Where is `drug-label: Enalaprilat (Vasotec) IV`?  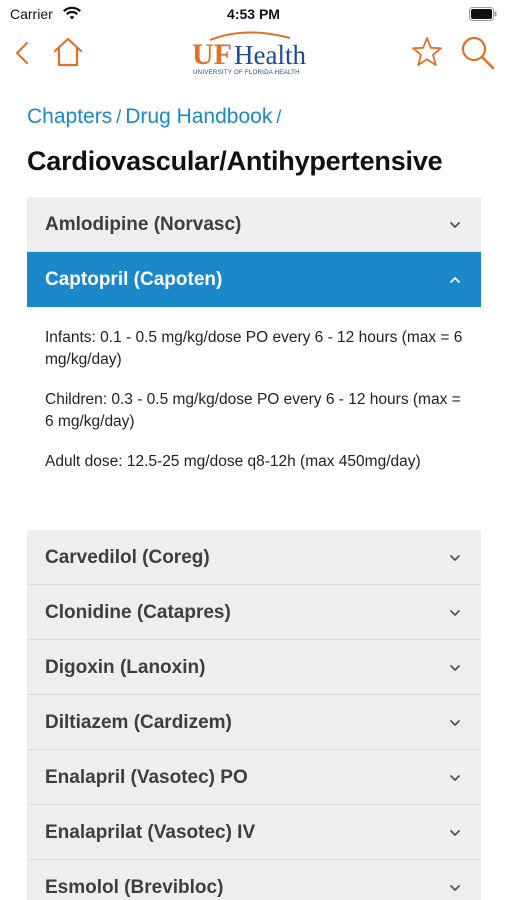
drug-label: Enalaprilat (Vasotec) IV is located at coordinates (150, 832).